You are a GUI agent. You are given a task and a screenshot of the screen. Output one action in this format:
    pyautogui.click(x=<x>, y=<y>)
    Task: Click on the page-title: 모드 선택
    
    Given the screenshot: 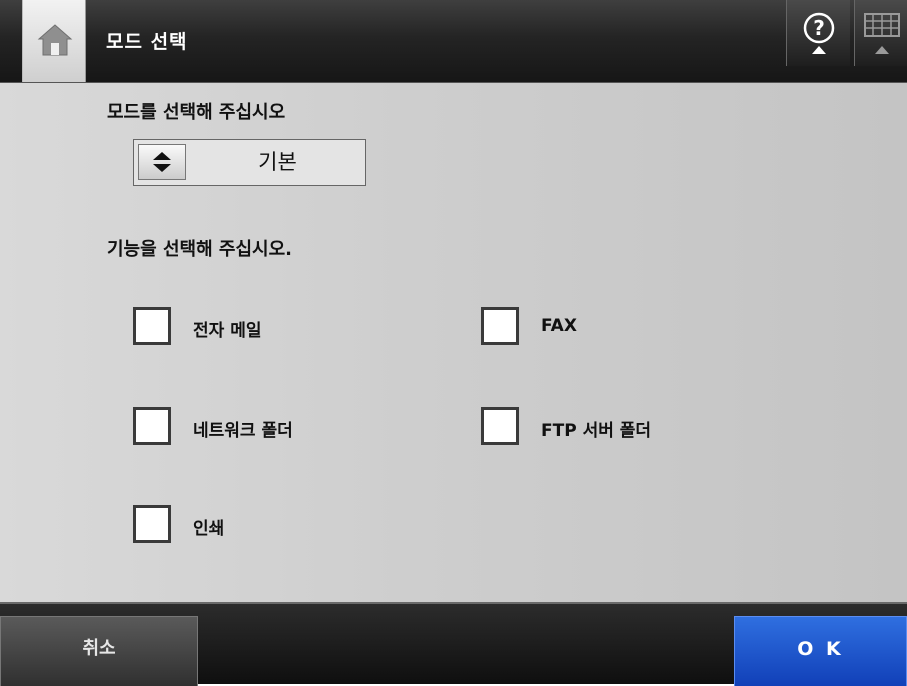 What is the action you would take?
    pyautogui.click(x=147, y=42)
    